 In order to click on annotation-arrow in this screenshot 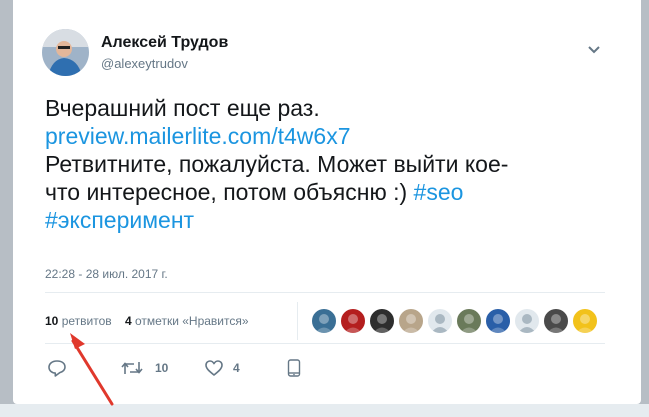, I will do `click(92, 369)`.